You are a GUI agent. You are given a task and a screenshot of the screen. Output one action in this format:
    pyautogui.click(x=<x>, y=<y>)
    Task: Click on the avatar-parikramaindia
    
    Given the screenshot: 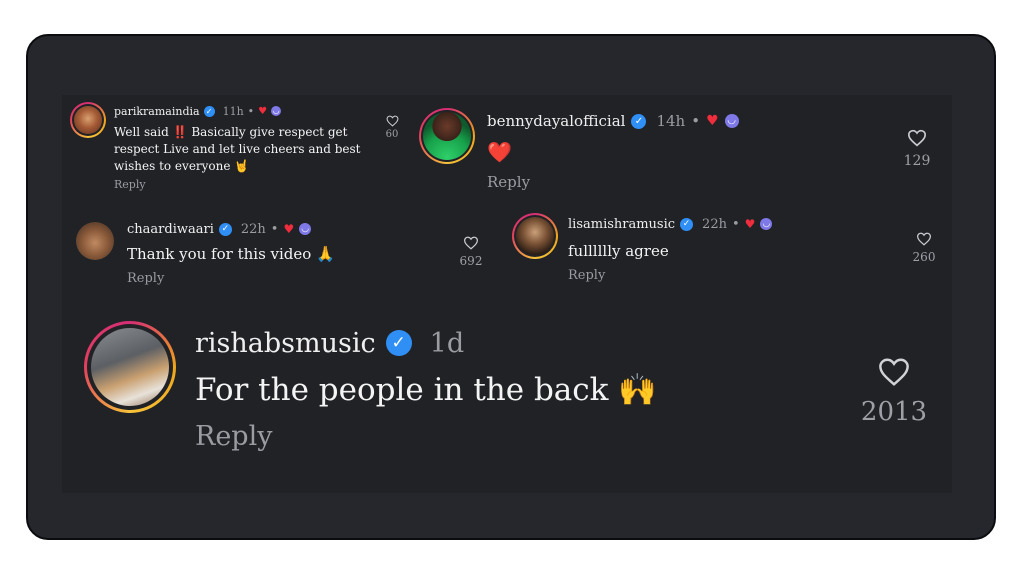 What is the action you would take?
    pyautogui.click(x=88, y=120)
    